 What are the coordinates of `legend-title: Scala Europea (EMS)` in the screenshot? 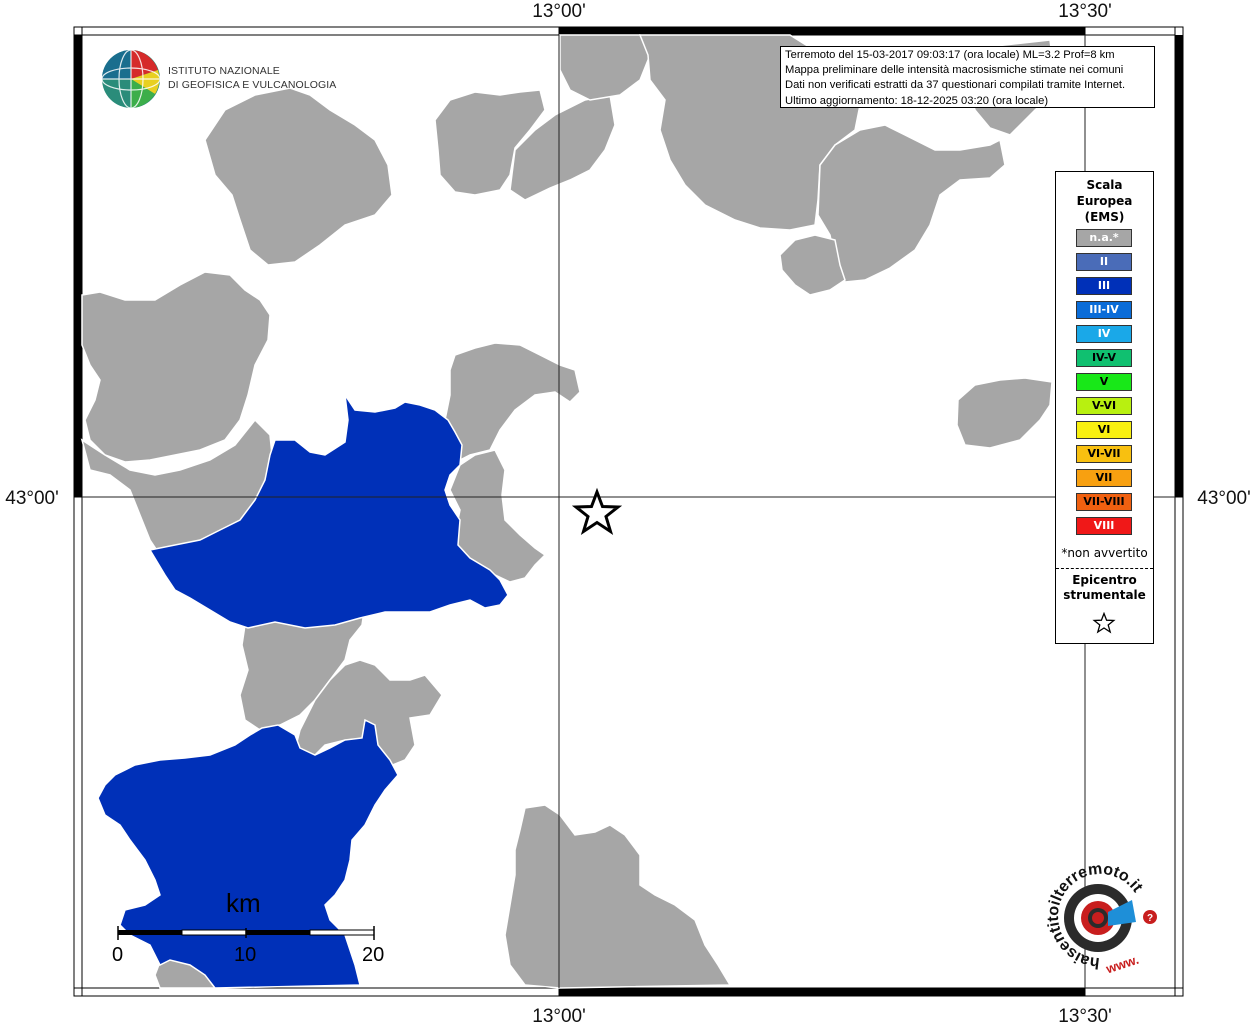 It's located at (1104, 201).